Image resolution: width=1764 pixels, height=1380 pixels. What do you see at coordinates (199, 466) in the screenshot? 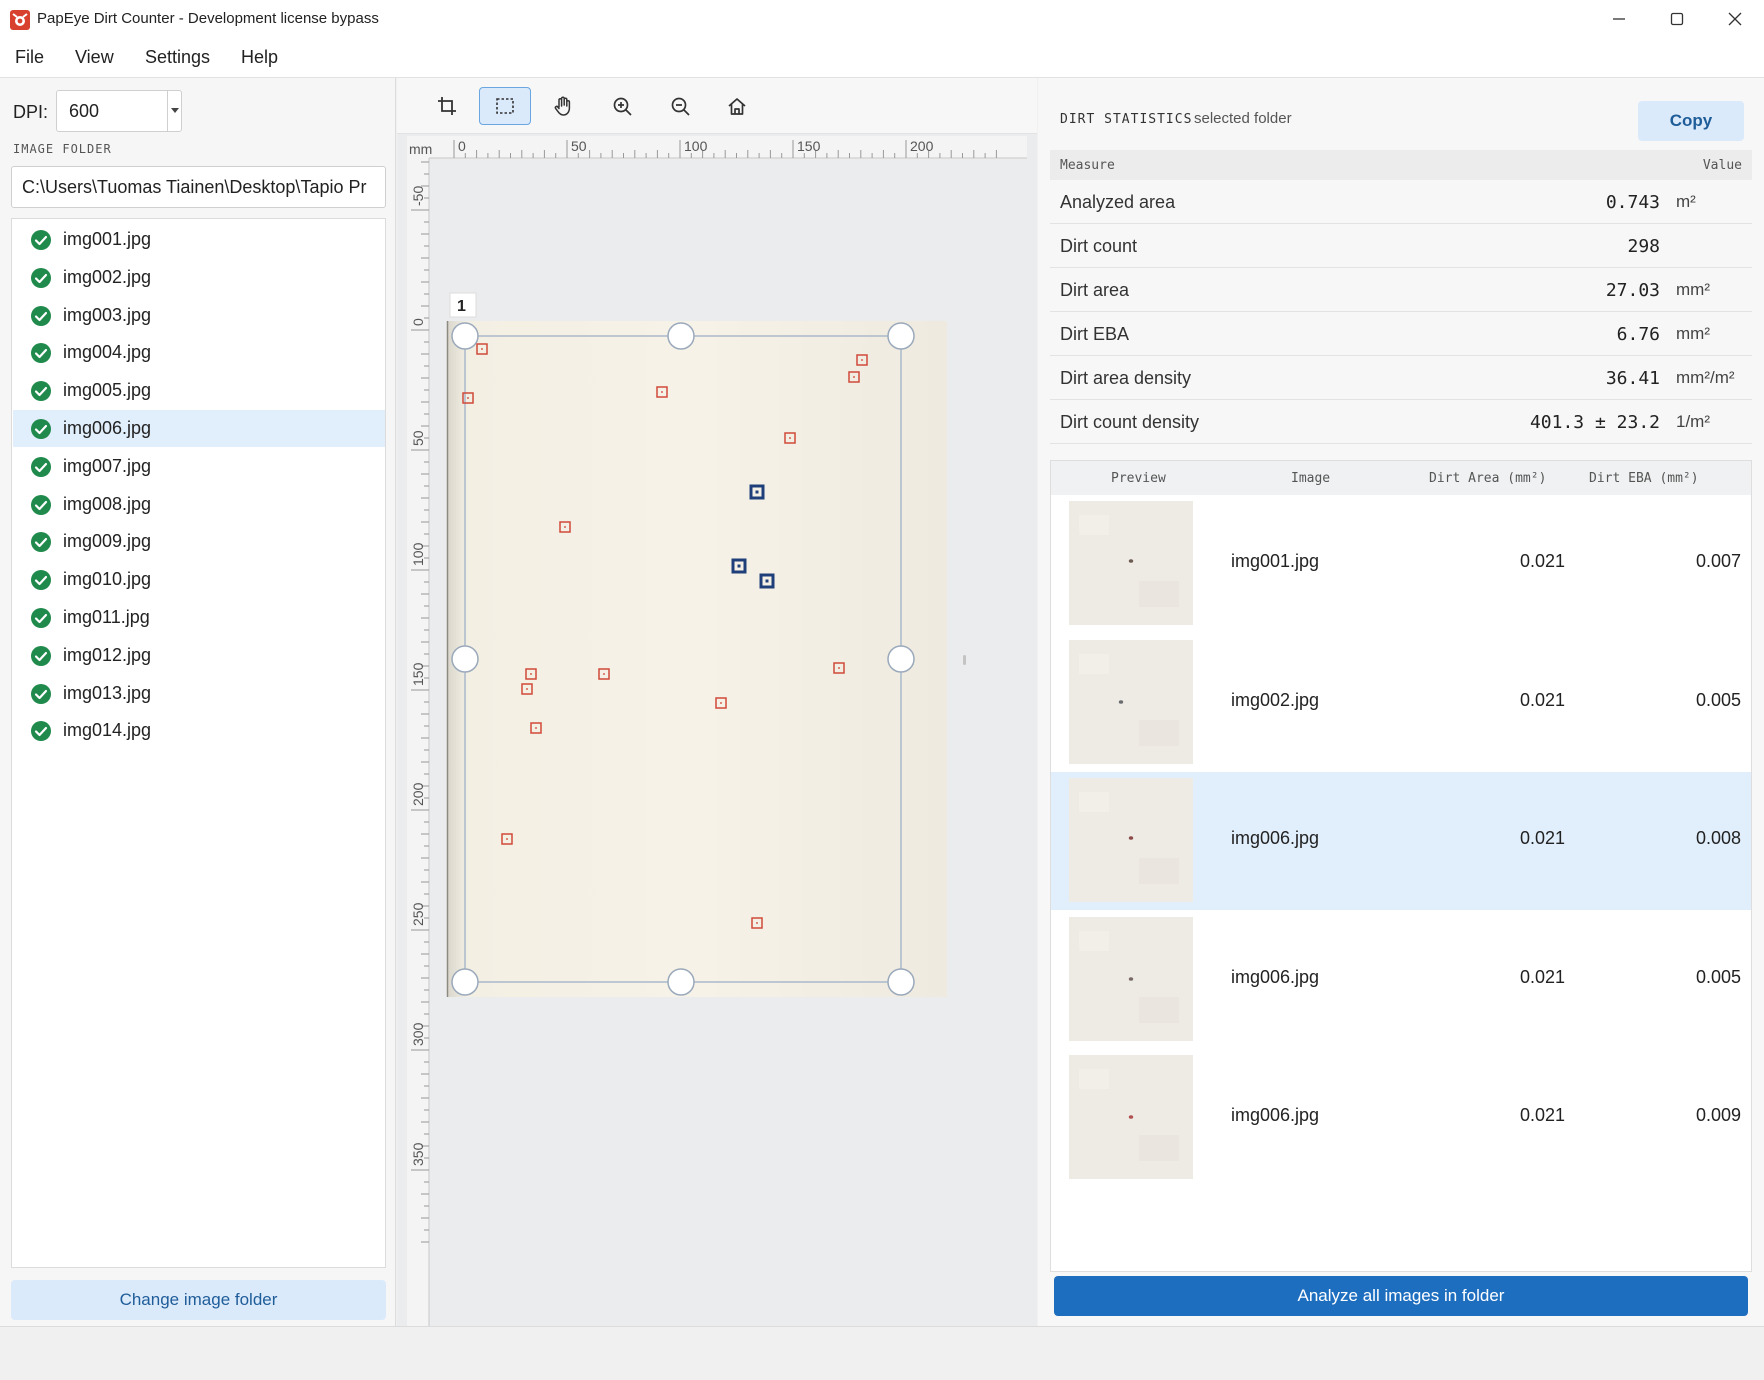
I see `file-list-item: img007.jpg` at bounding box center [199, 466].